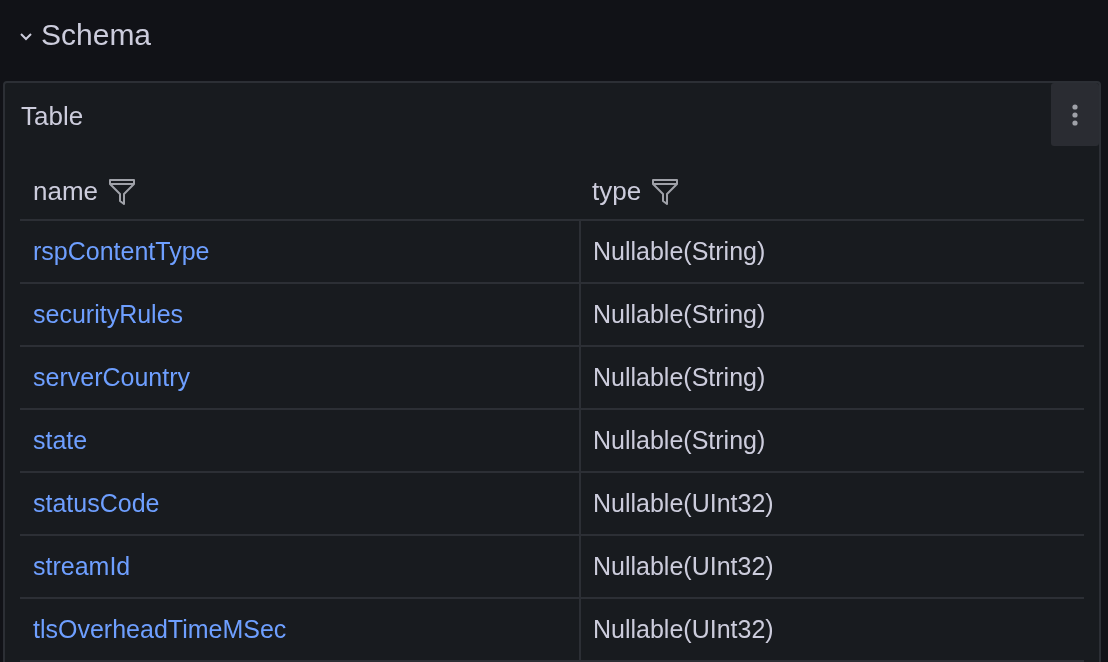  What do you see at coordinates (111, 377) in the screenshot?
I see `name-link: serverCountry` at bounding box center [111, 377].